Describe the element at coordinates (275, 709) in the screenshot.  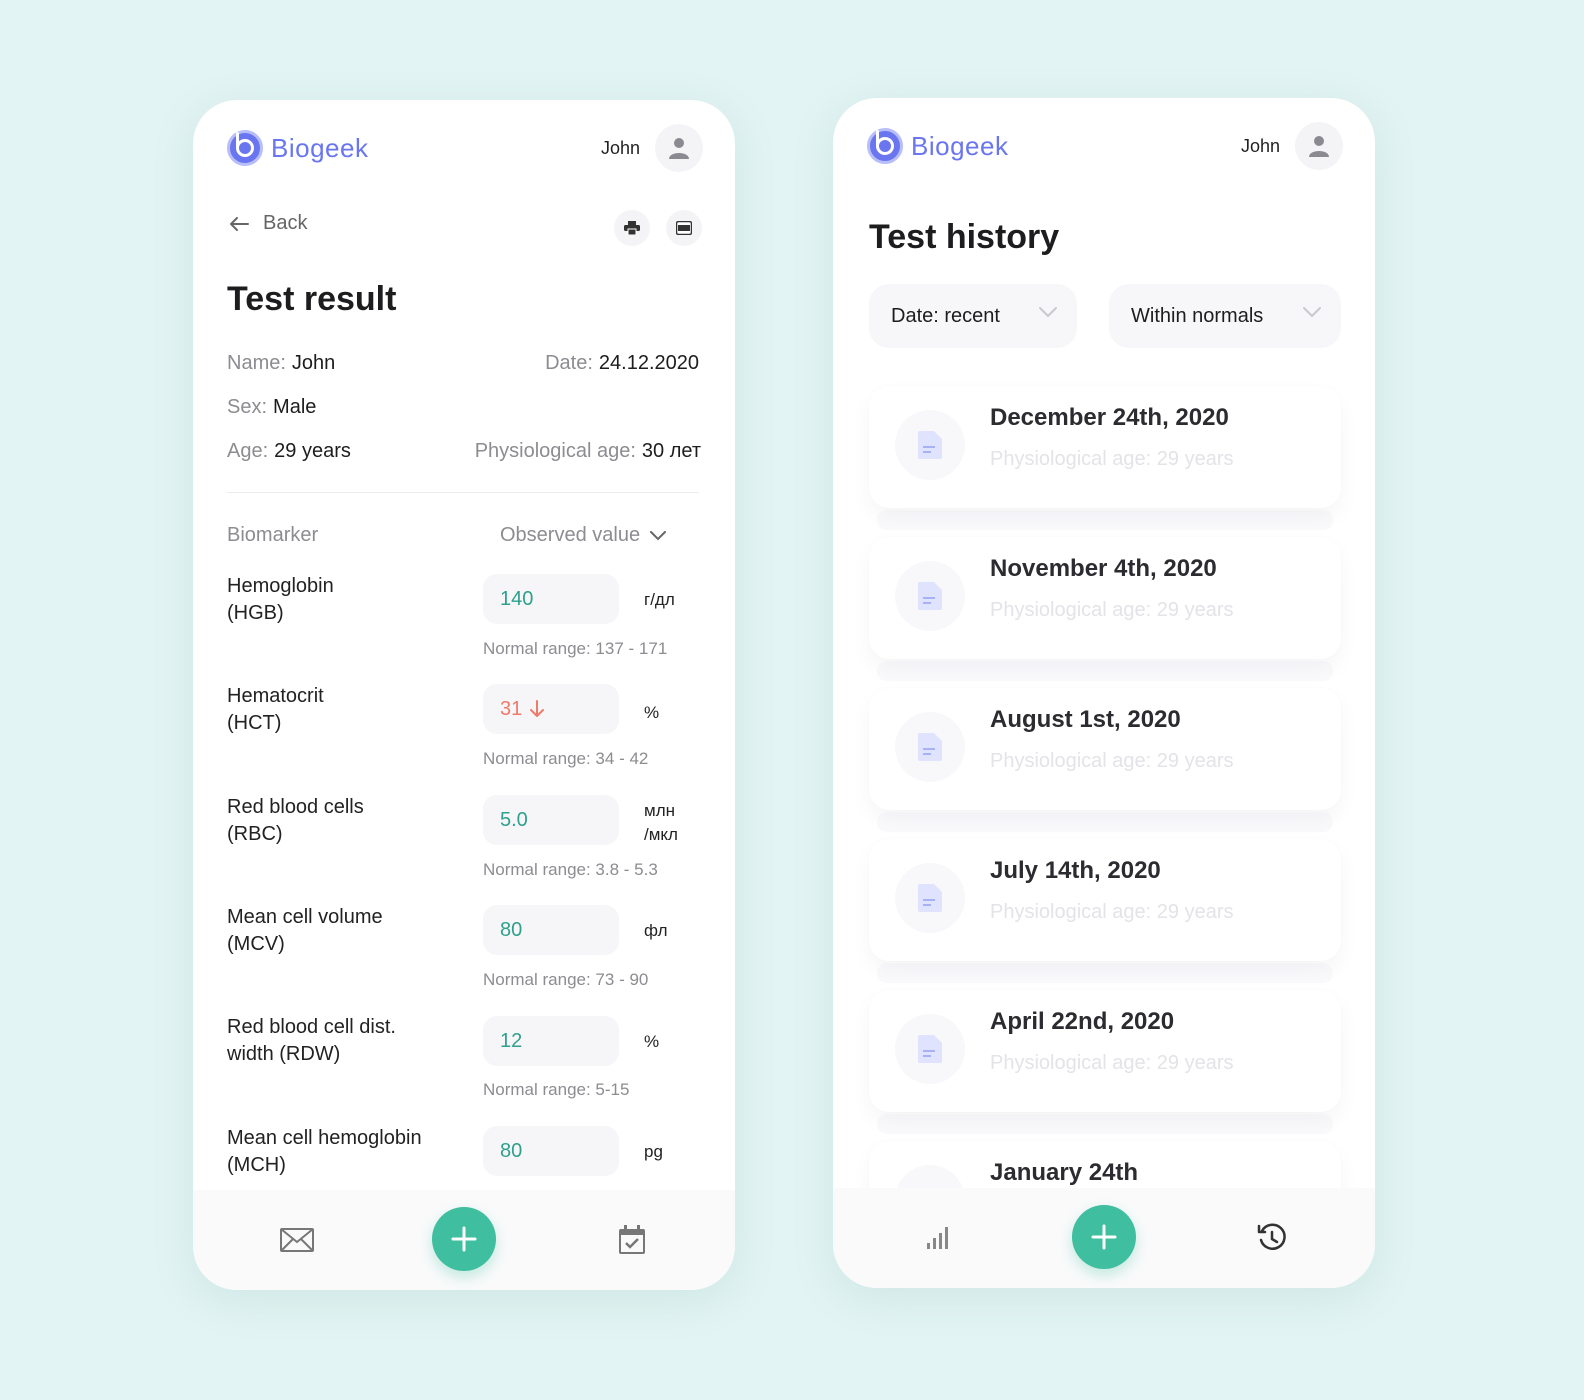
I see `marker-name-hct: Hematocrit (HCT)` at that location.